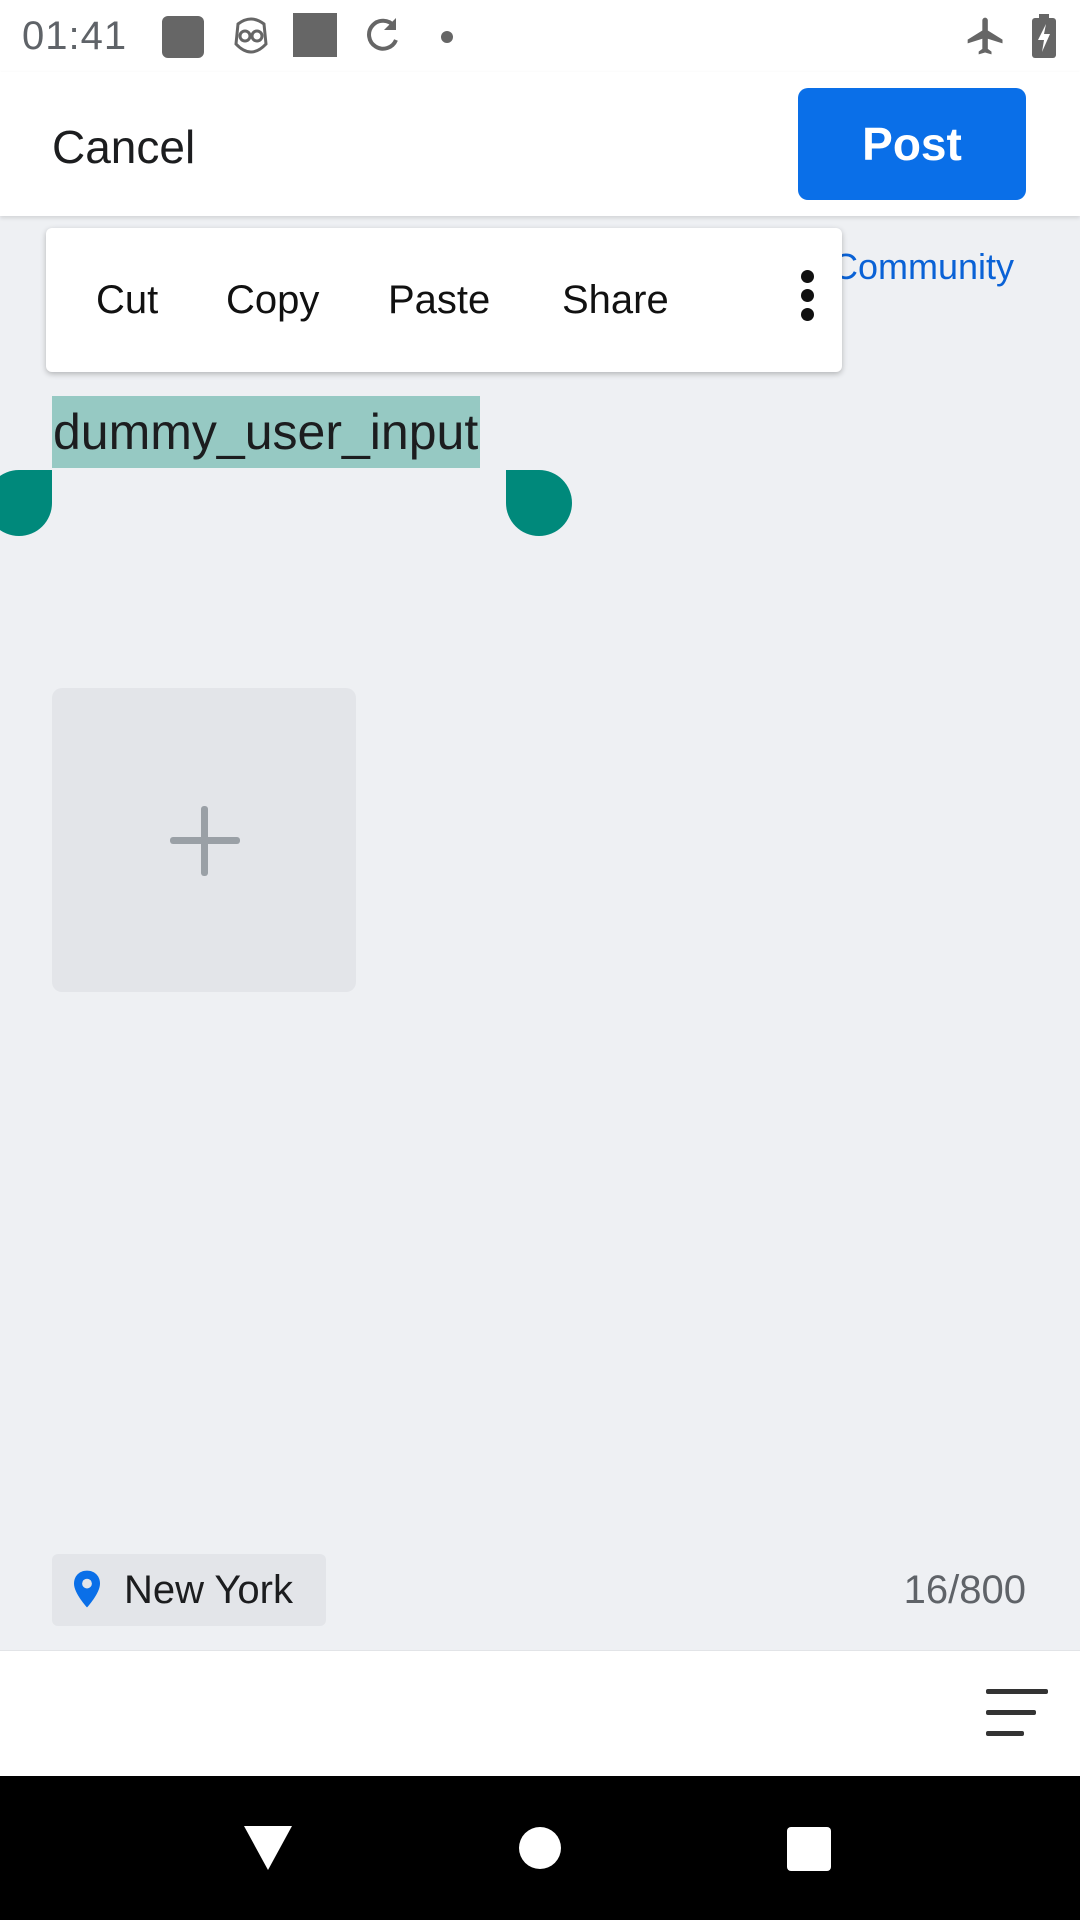 This screenshot has height=1920, width=1080. Describe the element at coordinates (266, 432) in the screenshot. I see `post-text-input: dummy_user_input` at that location.